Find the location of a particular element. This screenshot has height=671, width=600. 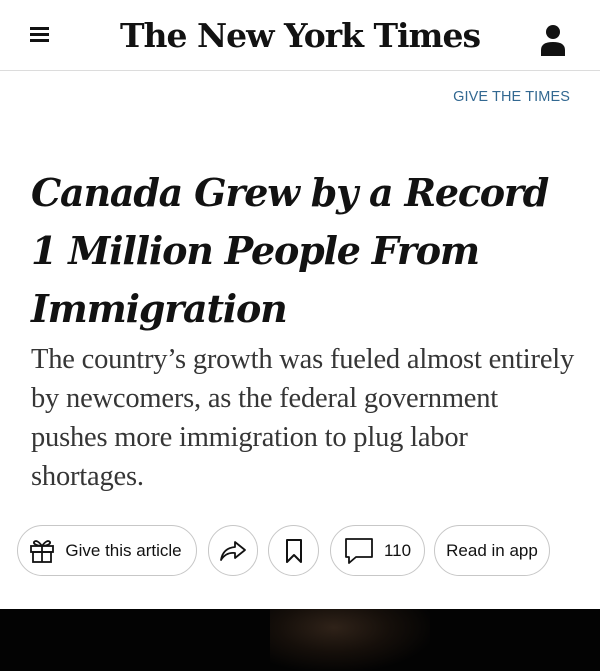

read-in-app-button: Read in app is located at coordinates (492, 550).